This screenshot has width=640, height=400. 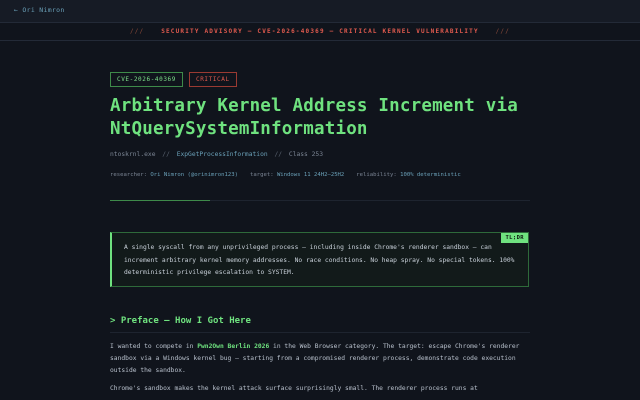 I want to click on researcher-label: researcher:, so click(x=129, y=175).